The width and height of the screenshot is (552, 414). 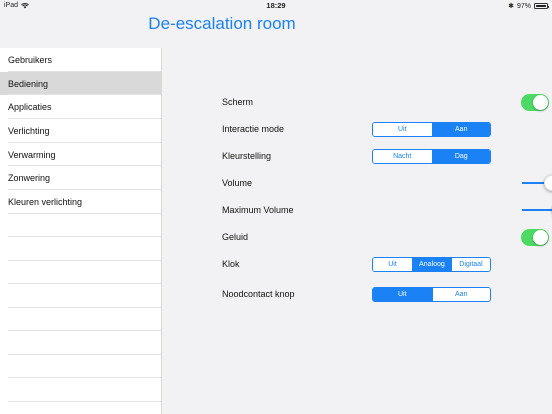 I want to click on geluid-toggle, so click(x=535, y=237).